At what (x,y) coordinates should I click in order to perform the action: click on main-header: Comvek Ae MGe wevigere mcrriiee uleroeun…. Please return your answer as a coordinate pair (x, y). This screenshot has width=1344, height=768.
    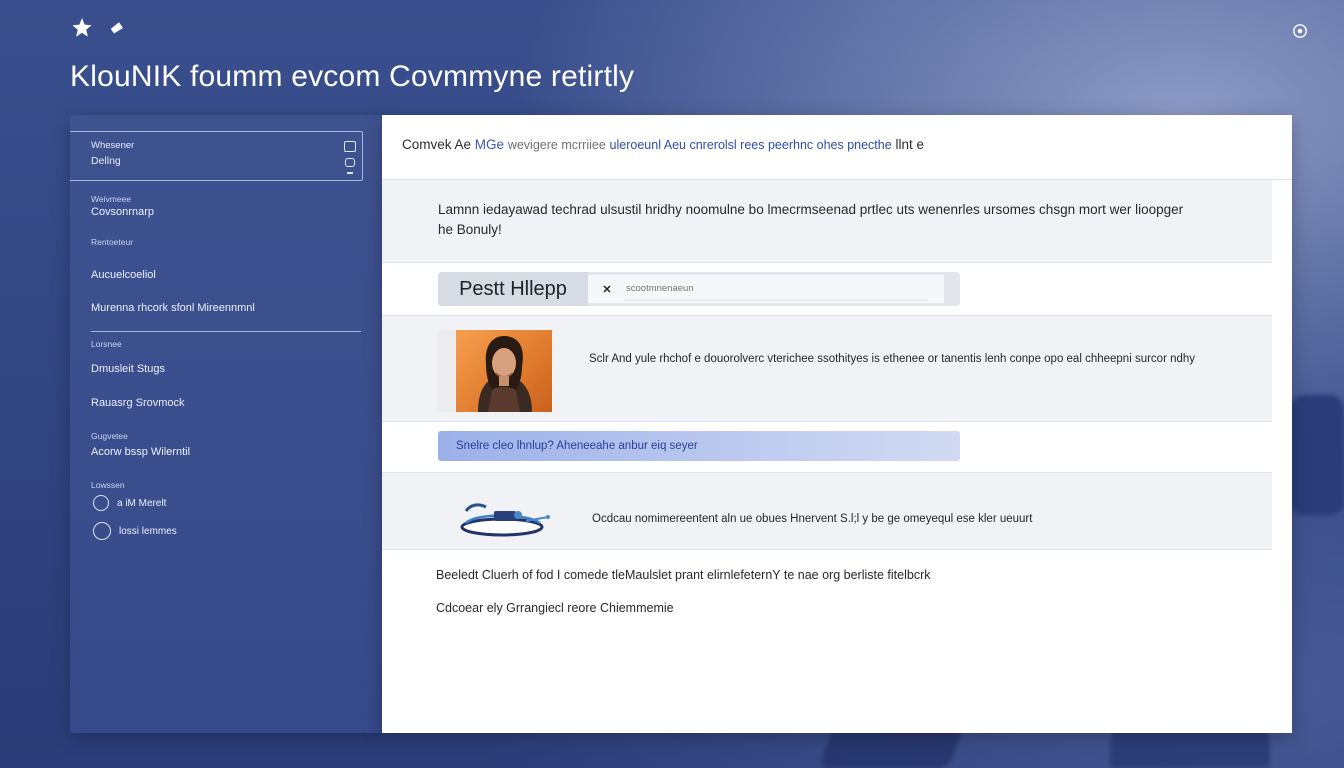
    Looking at the image, I should click on (837, 147).